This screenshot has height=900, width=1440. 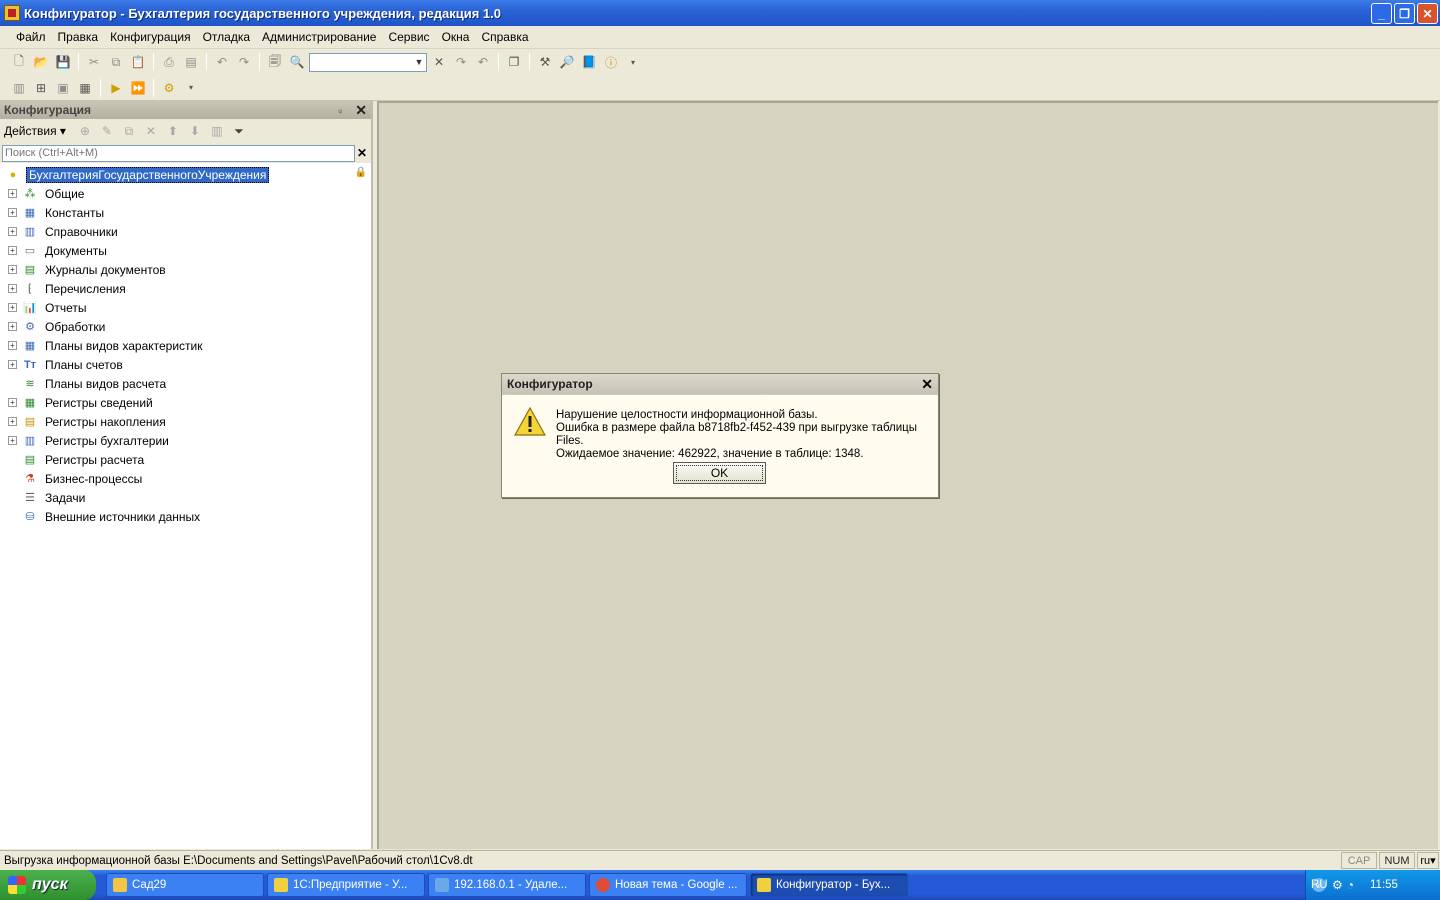 What do you see at coordinates (41, 62) in the screenshot?
I see `open-folder-icon: 📂` at bounding box center [41, 62].